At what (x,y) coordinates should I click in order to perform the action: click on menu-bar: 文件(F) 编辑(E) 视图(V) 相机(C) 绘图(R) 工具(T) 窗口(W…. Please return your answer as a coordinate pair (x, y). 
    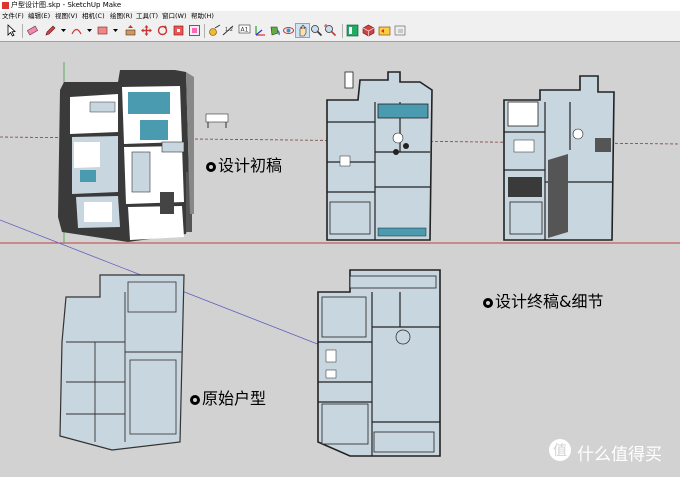
    Looking at the image, I should click on (340, 16).